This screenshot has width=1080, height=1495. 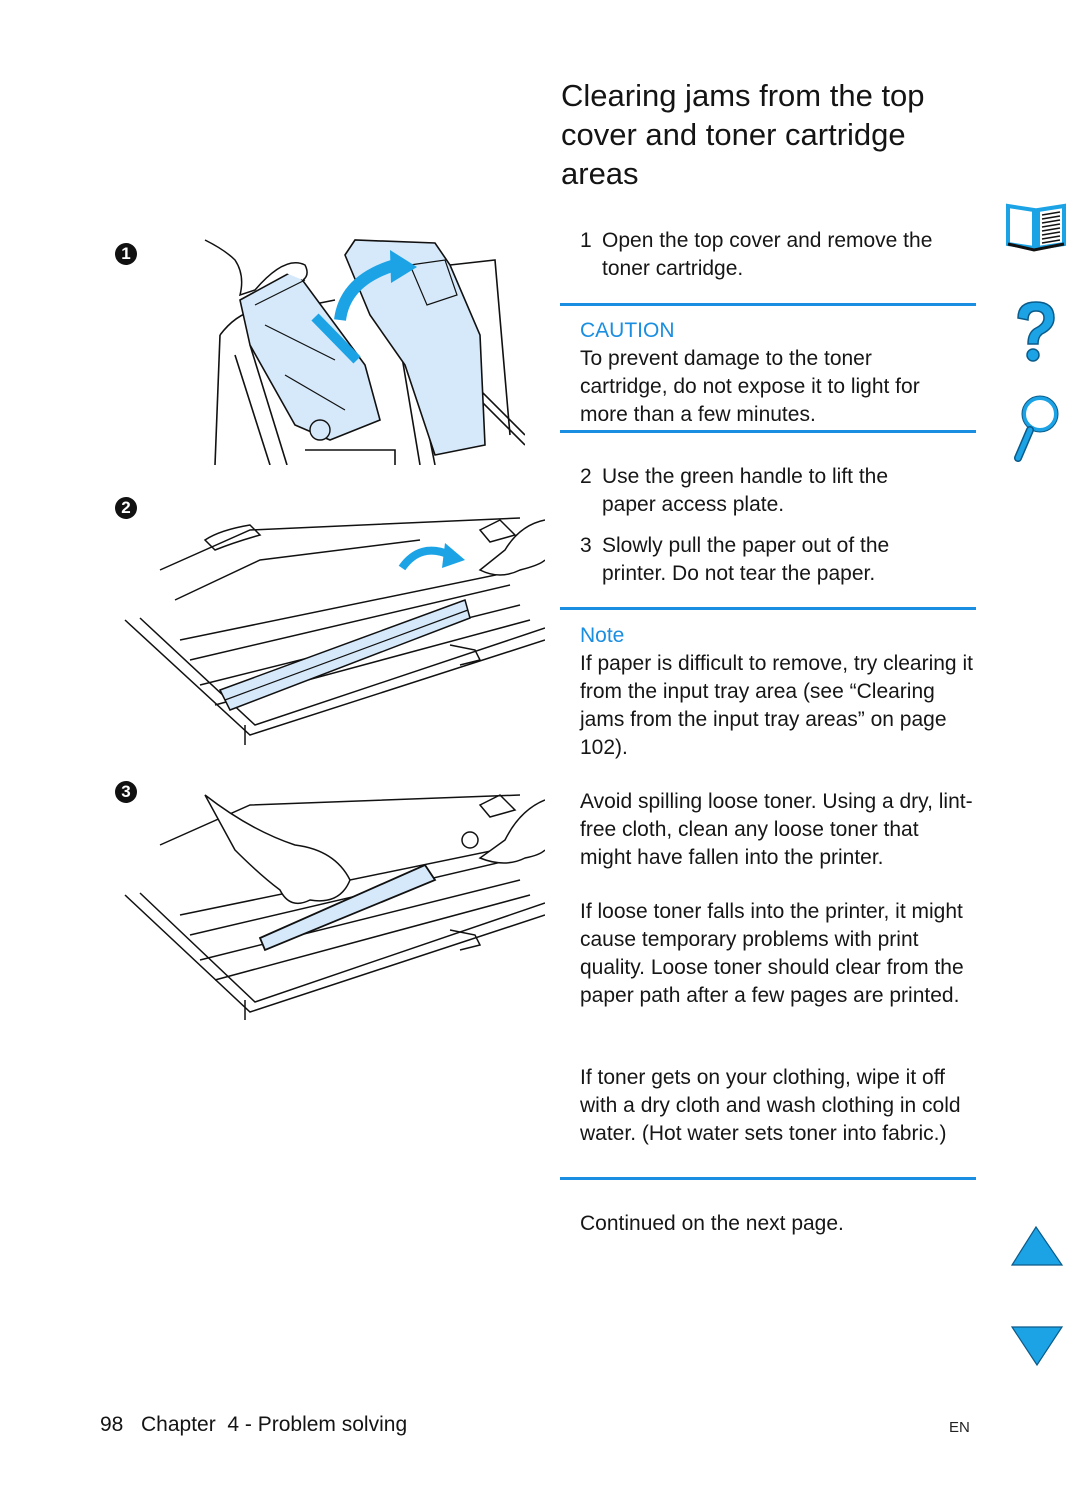 I want to click on caution-label: CAUTION, so click(x=627, y=330).